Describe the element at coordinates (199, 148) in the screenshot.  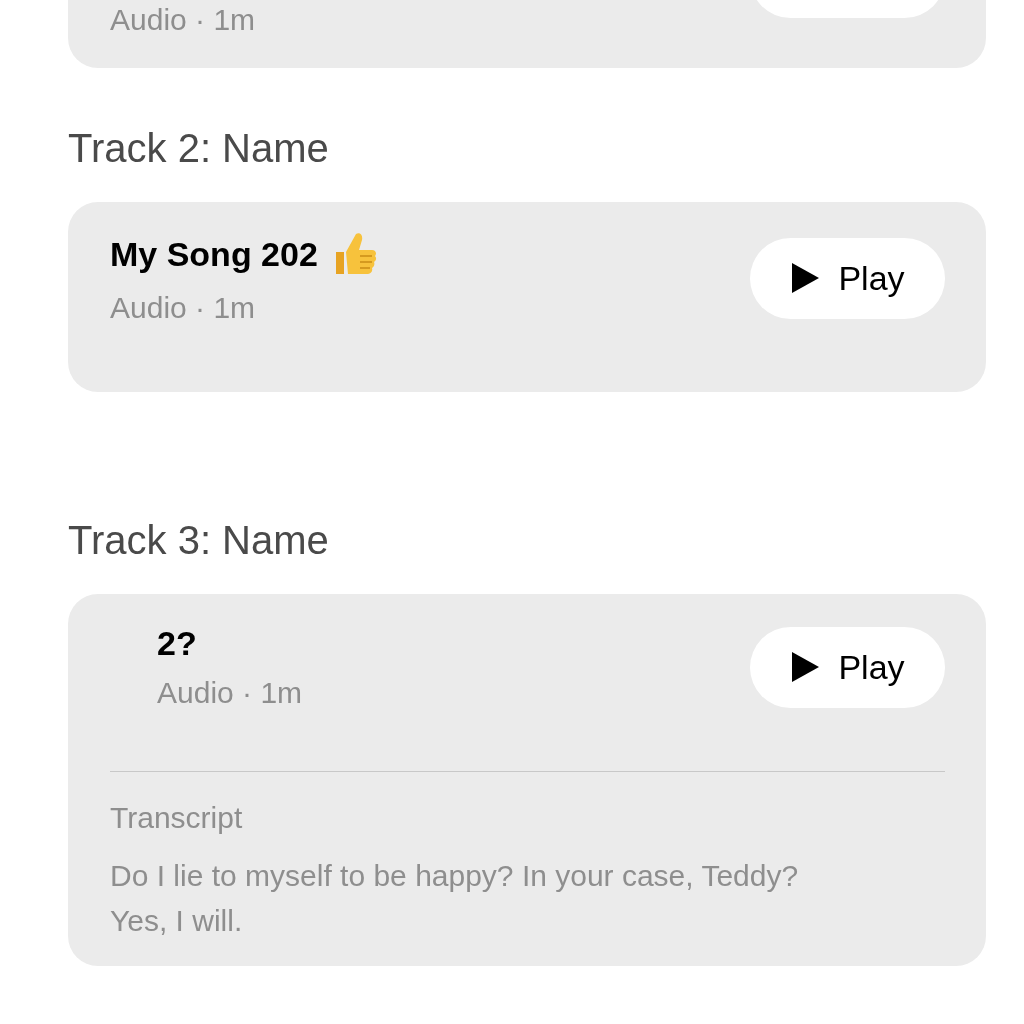
I see `track-heading: Track 2: Name` at that location.